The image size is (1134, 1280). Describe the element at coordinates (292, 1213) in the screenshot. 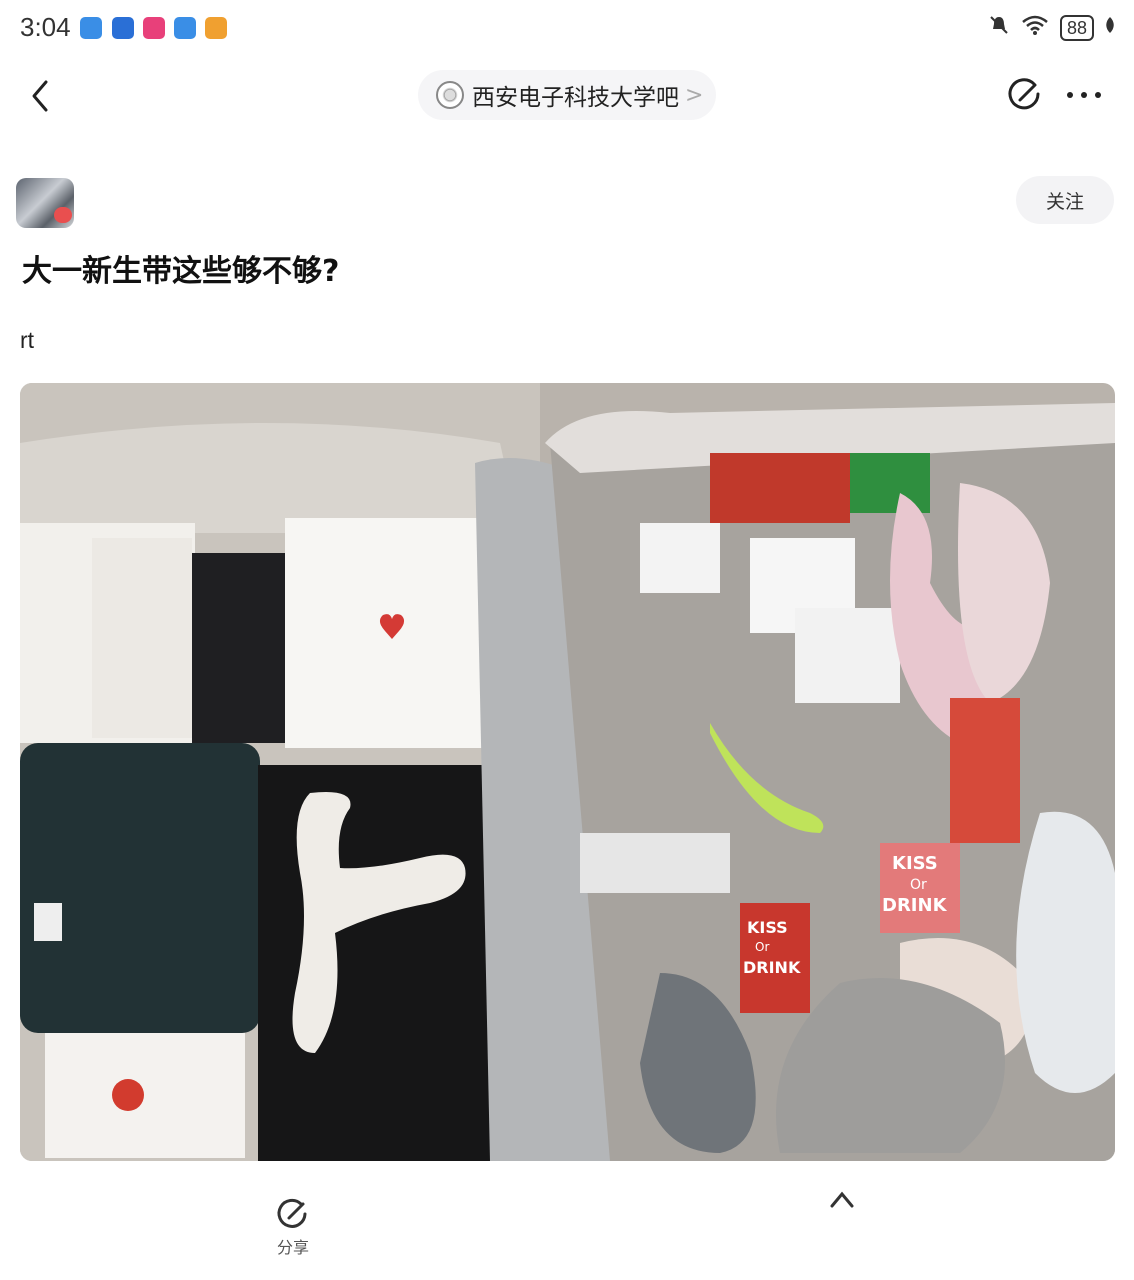

I see `share-icon` at that location.